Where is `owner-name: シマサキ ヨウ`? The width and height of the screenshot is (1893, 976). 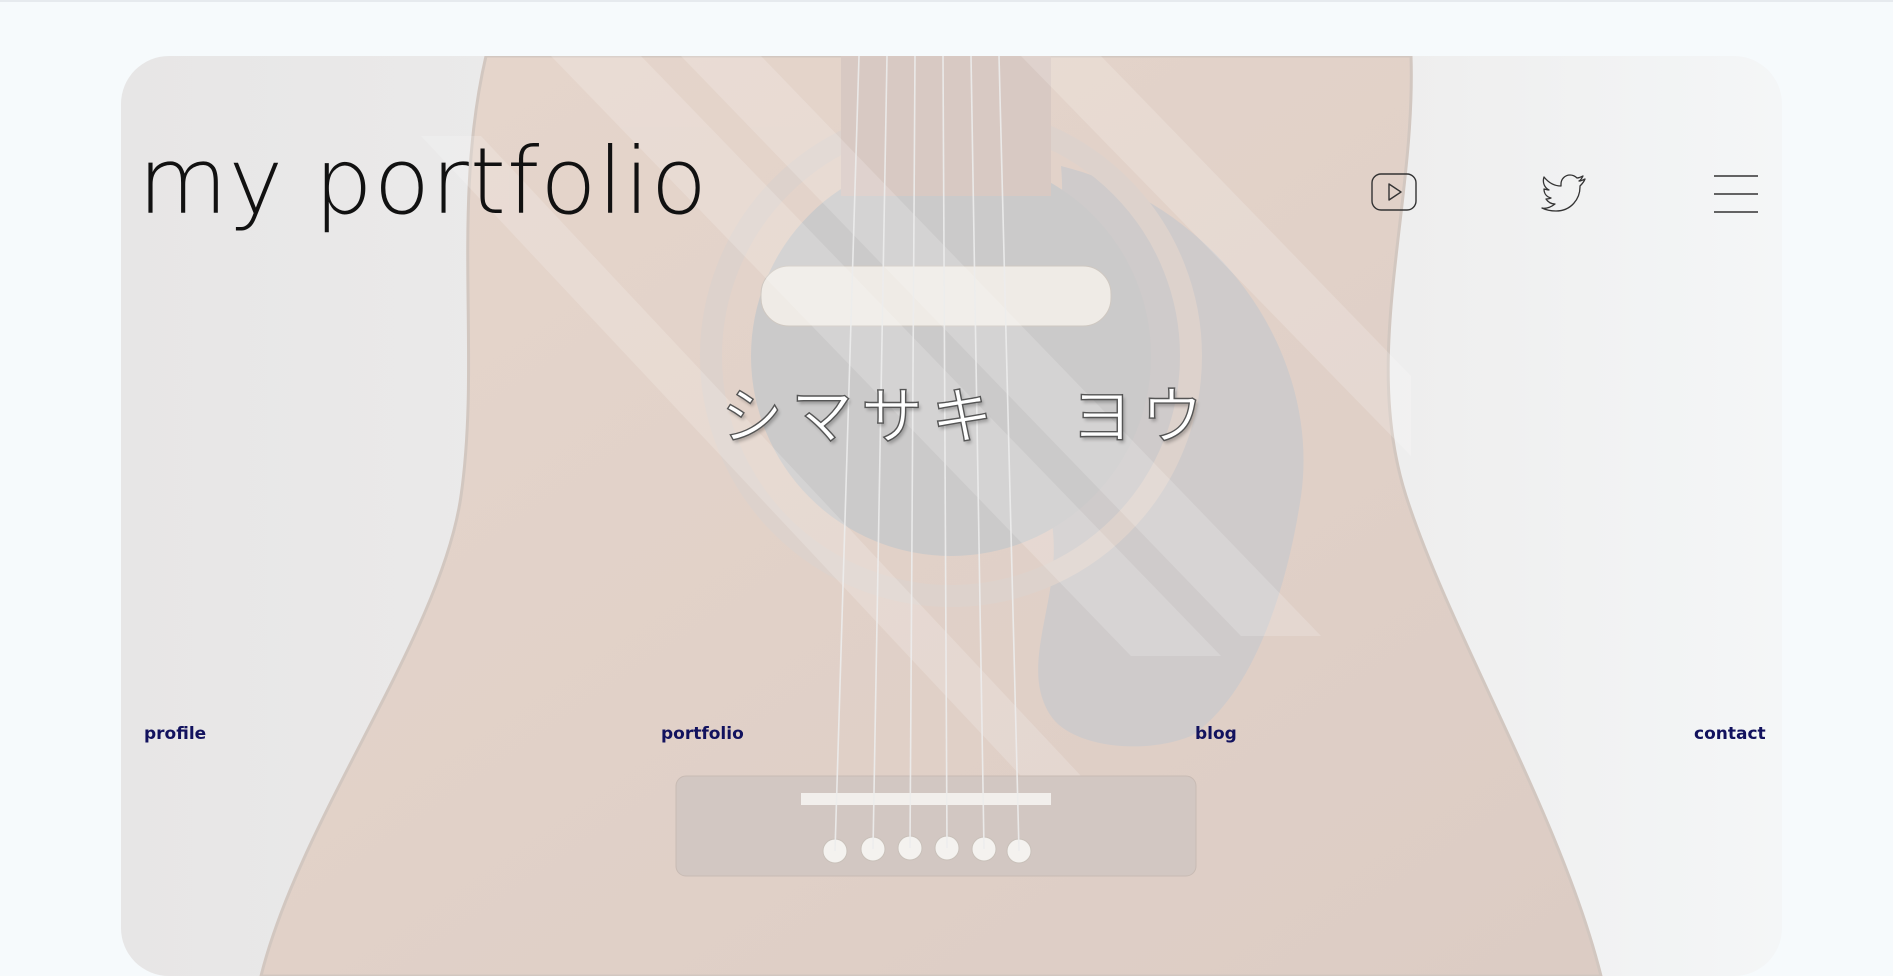
owner-name: シマサキ ヨウ is located at coordinates (966, 416).